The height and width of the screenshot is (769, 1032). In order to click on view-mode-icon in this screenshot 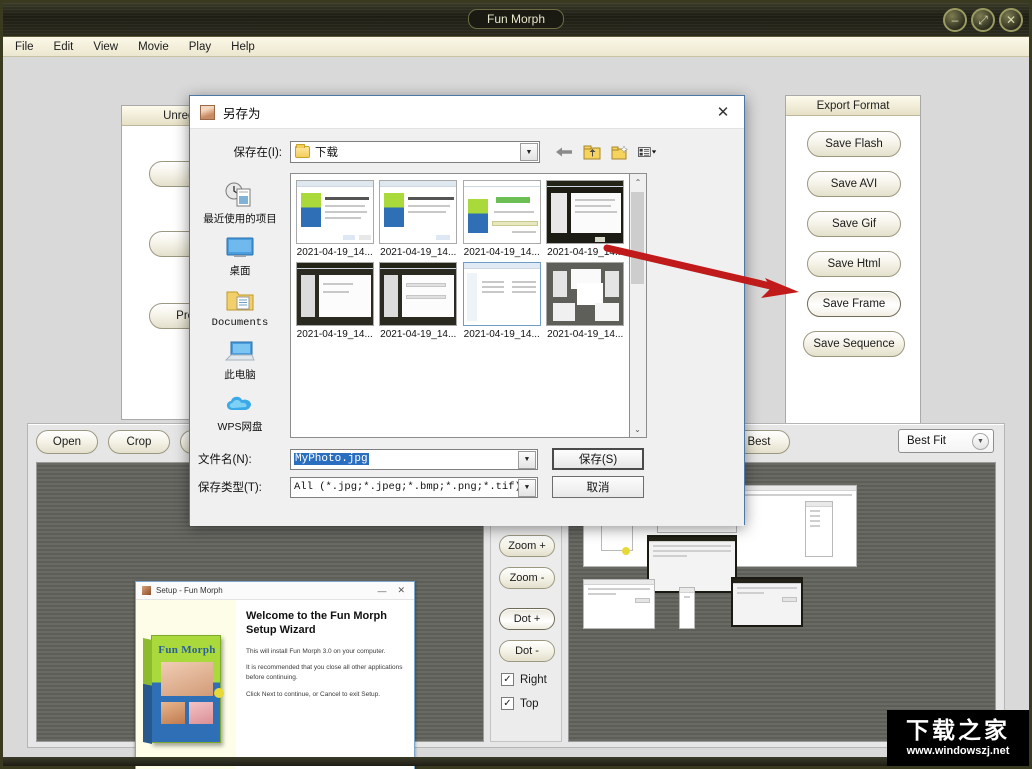, I will do `click(647, 152)`.